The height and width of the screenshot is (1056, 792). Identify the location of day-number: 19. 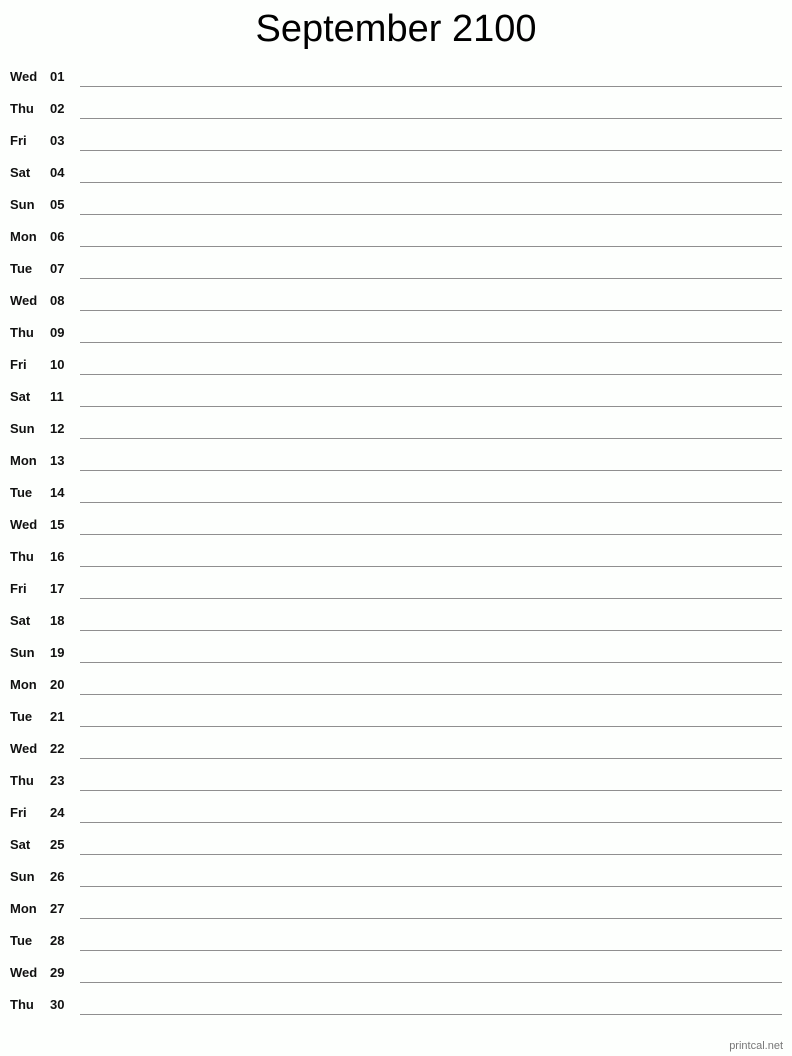
(57, 652).